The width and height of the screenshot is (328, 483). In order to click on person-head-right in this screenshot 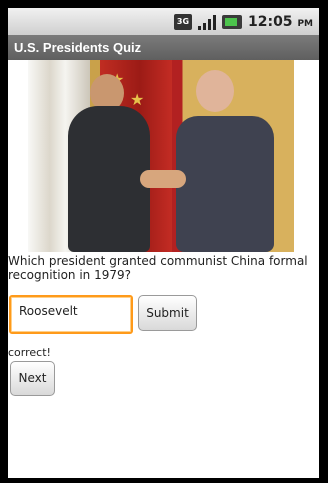, I will do `click(215, 91)`.